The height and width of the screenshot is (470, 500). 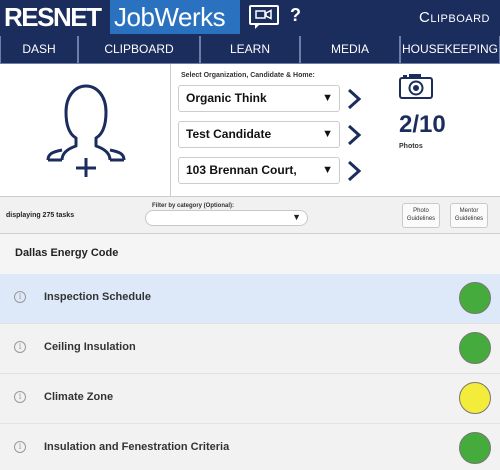 I want to click on nav-item-media: MEDIA, so click(x=350, y=50).